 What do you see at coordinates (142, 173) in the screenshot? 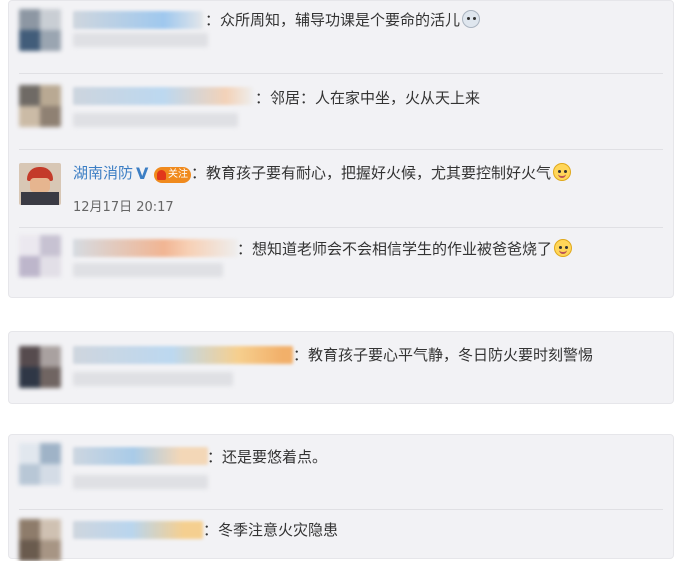
I see `verified-v-icon: V` at bounding box center [142, 173].